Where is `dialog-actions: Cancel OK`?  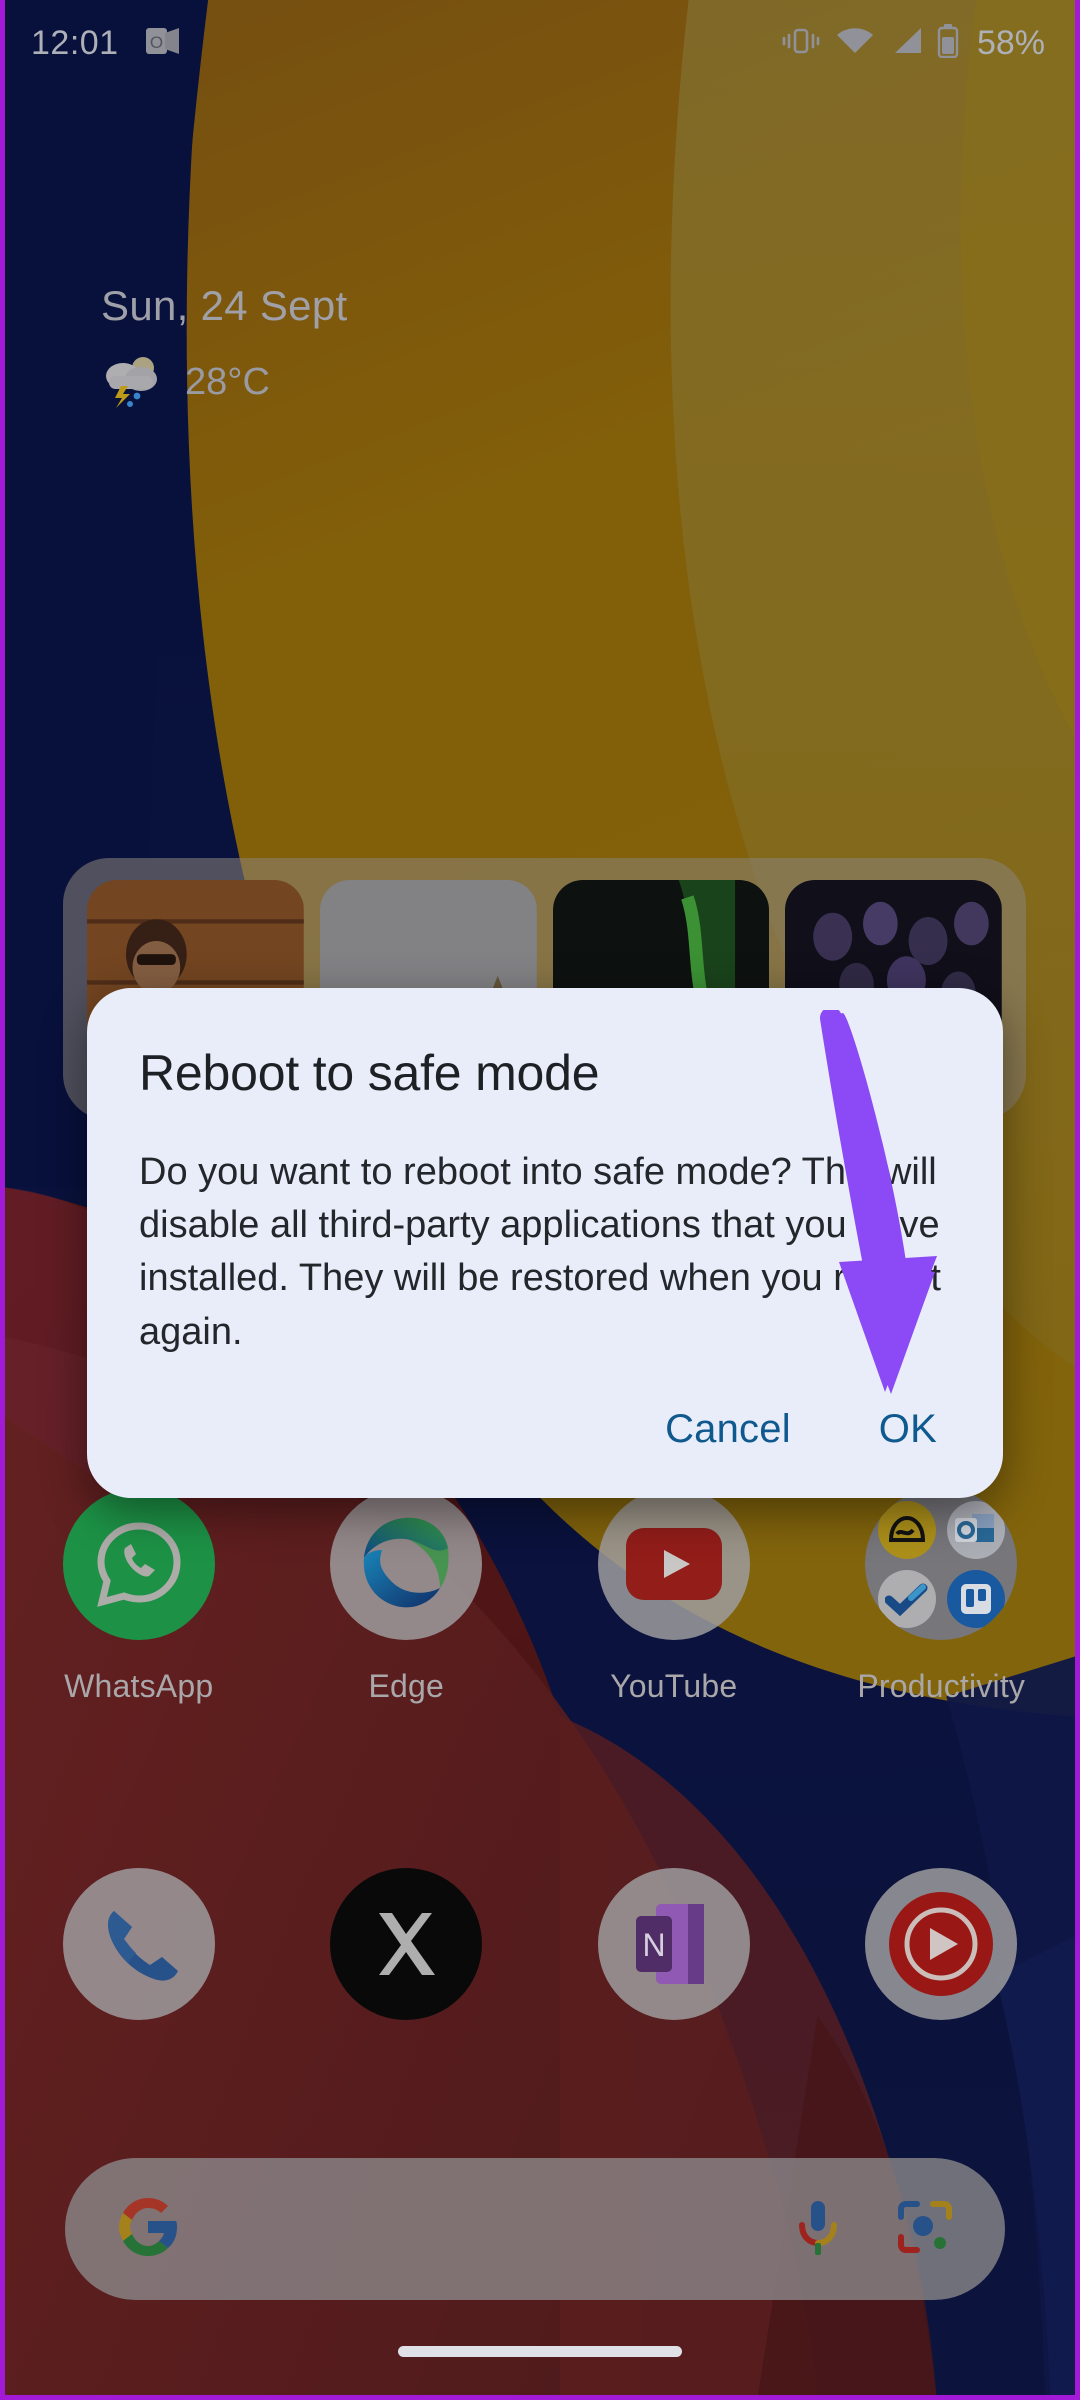 dialog-actions: Cancel OK is located at coordinates (545, 1438).